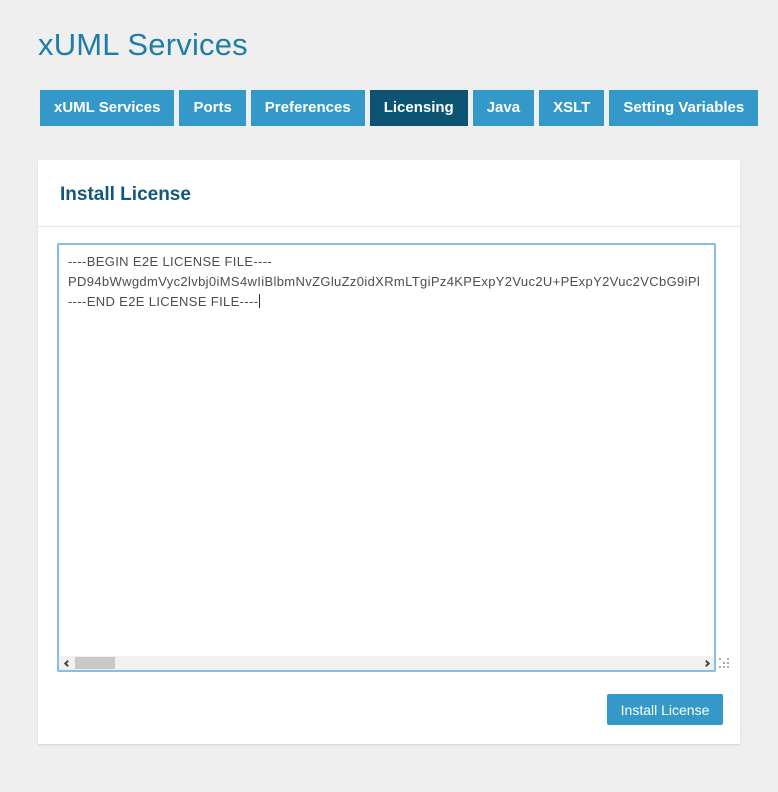 The height and width of the screenshot is (792, 778). I want to click on panel-heading: Install License, so click(125, 194).